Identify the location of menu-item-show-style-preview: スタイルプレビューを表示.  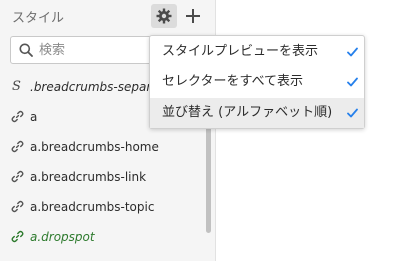
(257, 52).